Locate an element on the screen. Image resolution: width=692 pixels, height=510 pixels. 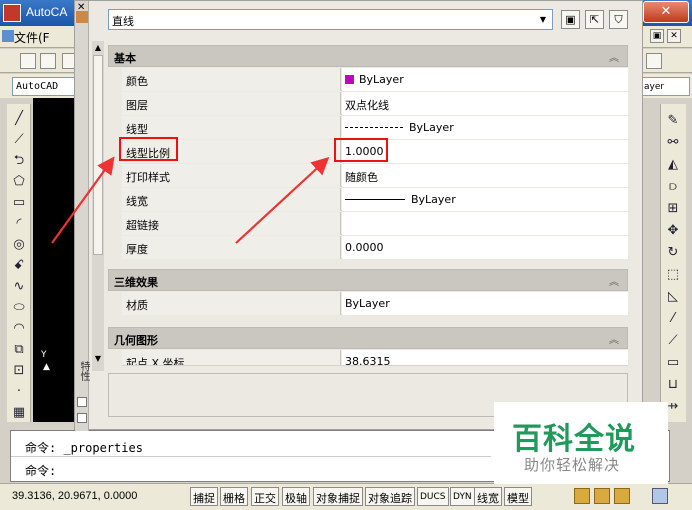
property-row-thickness: 厚度 0.0000 is located at coordinates (375, 247).